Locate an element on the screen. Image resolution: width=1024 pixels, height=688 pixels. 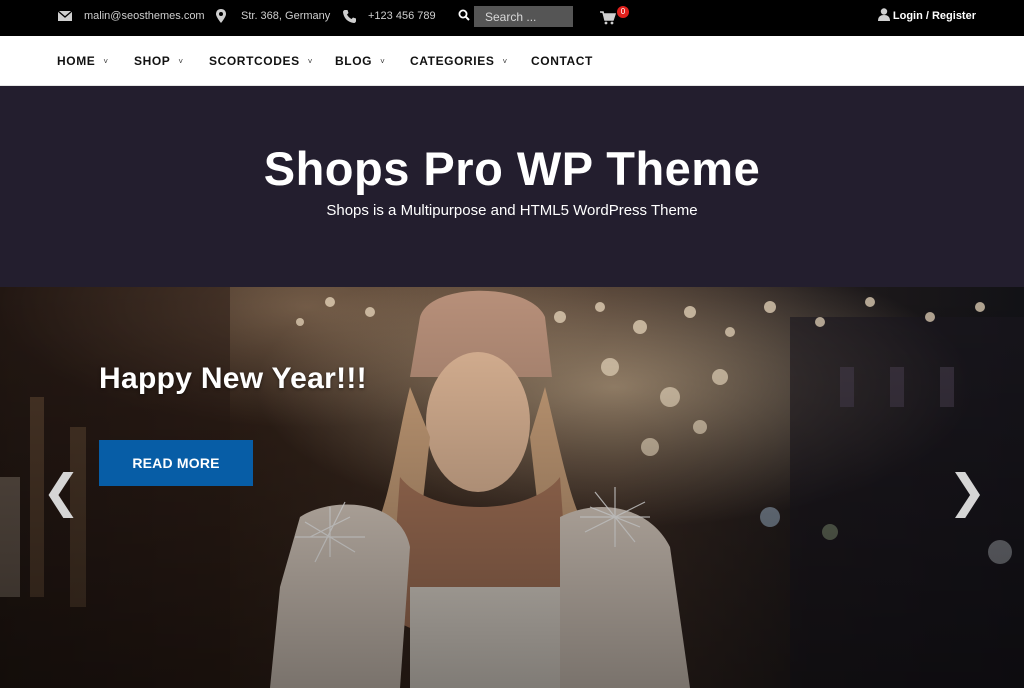
nav-item-label: CONTACT is located at coordinates (562, 61).